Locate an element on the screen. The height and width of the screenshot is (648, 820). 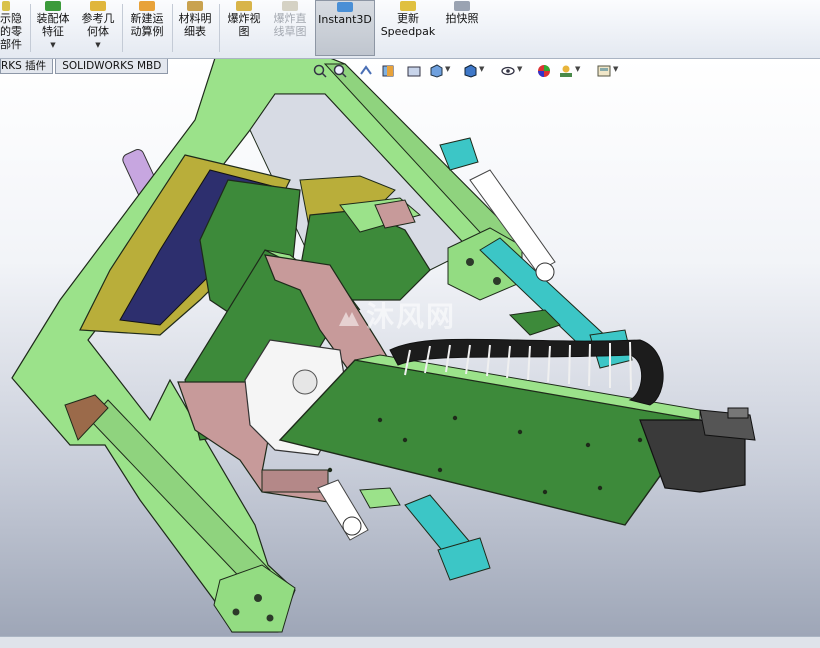
view-orientation-icon: ▼ is located at coordinates (439, 70).